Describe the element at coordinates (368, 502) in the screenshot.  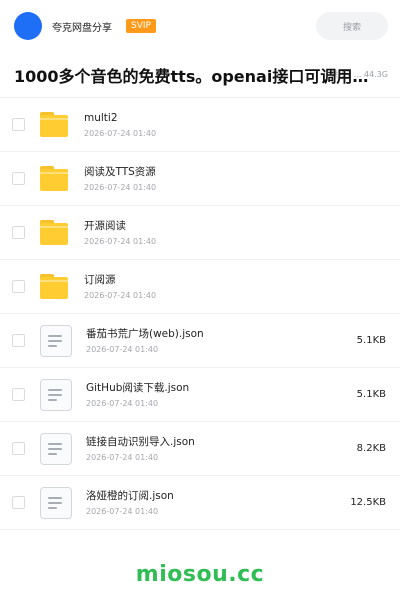
I see `file-size: 12.5KB` at that location.